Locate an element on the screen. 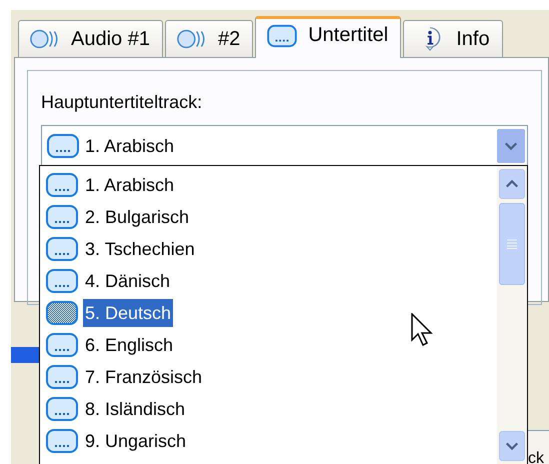 Image resolution: width=549 pixels, height=464 pixels. list-option: 3. Tschechien is located at coordinates (271, 249).